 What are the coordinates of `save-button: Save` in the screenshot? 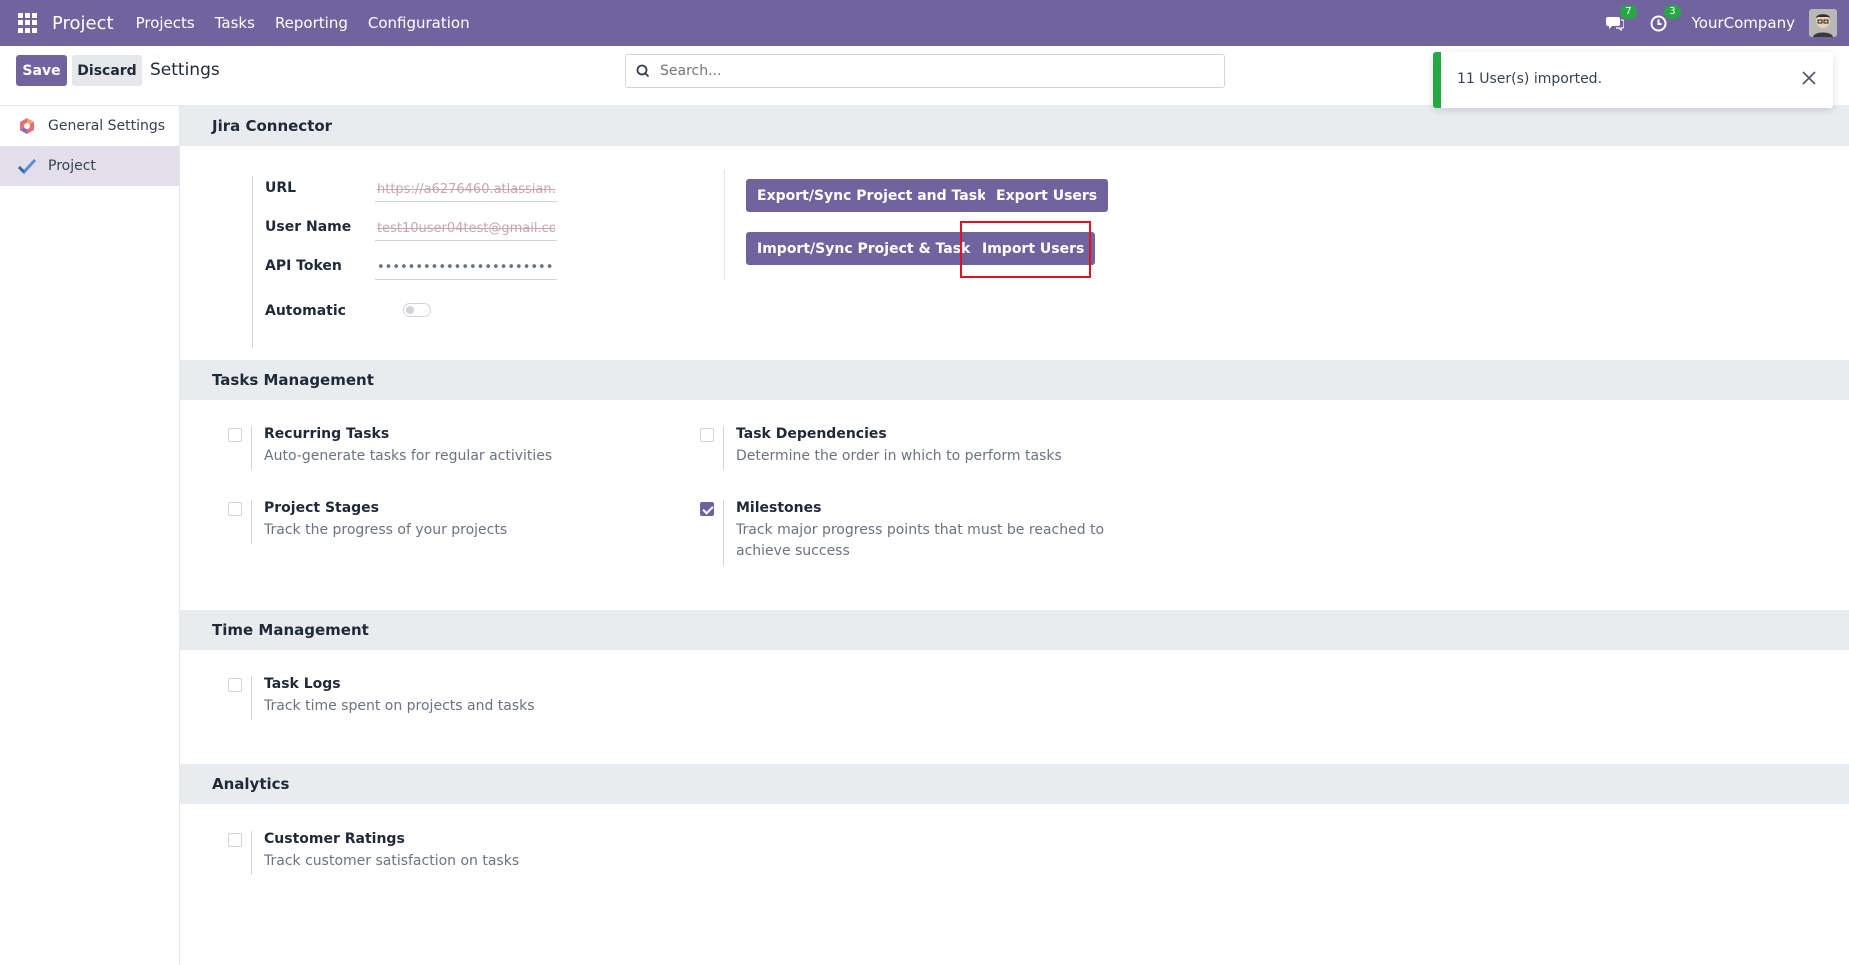 It's located at (41, 70).